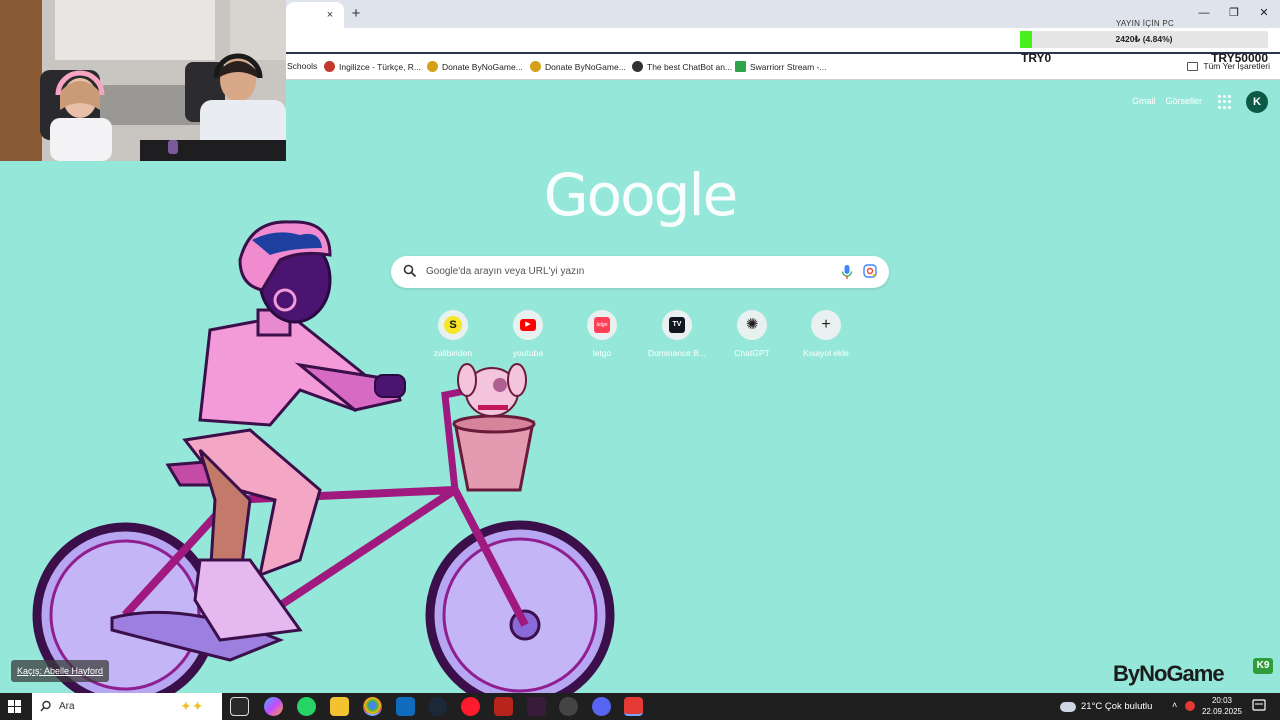  Describe the element at coordinates (60, 671) in the screenshot. I see `now-playing-song: Kaçış: Abelle Hayford` at that location.